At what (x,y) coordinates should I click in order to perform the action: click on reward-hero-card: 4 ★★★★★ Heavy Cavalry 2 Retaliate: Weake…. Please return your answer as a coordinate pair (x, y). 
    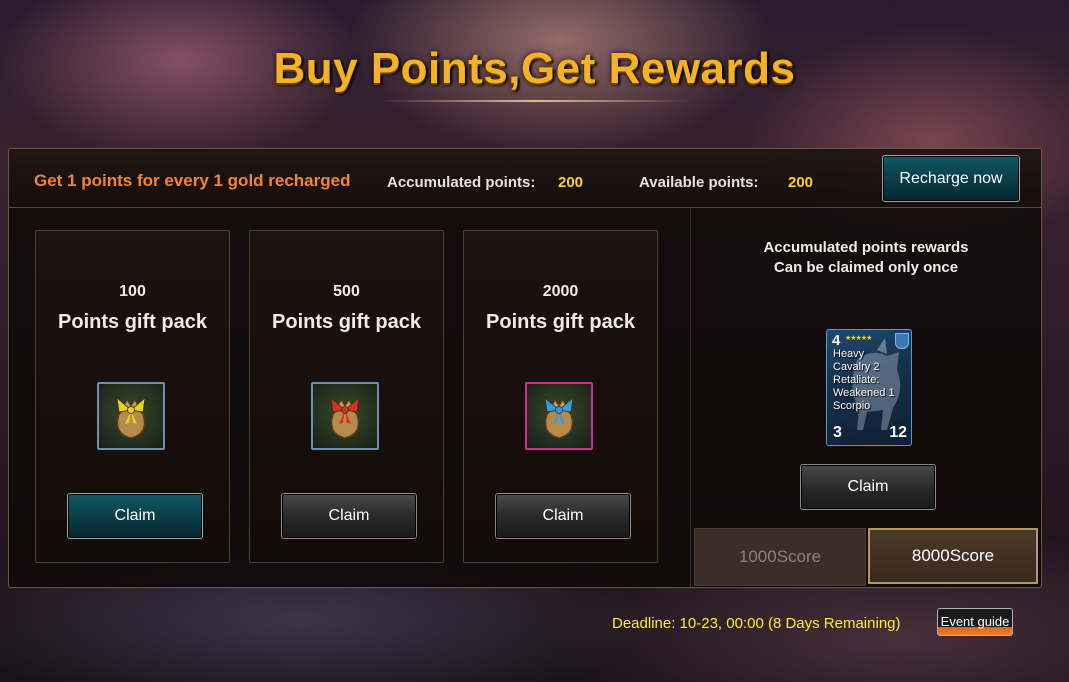
    Looking at the image, I should click on (869, 387).